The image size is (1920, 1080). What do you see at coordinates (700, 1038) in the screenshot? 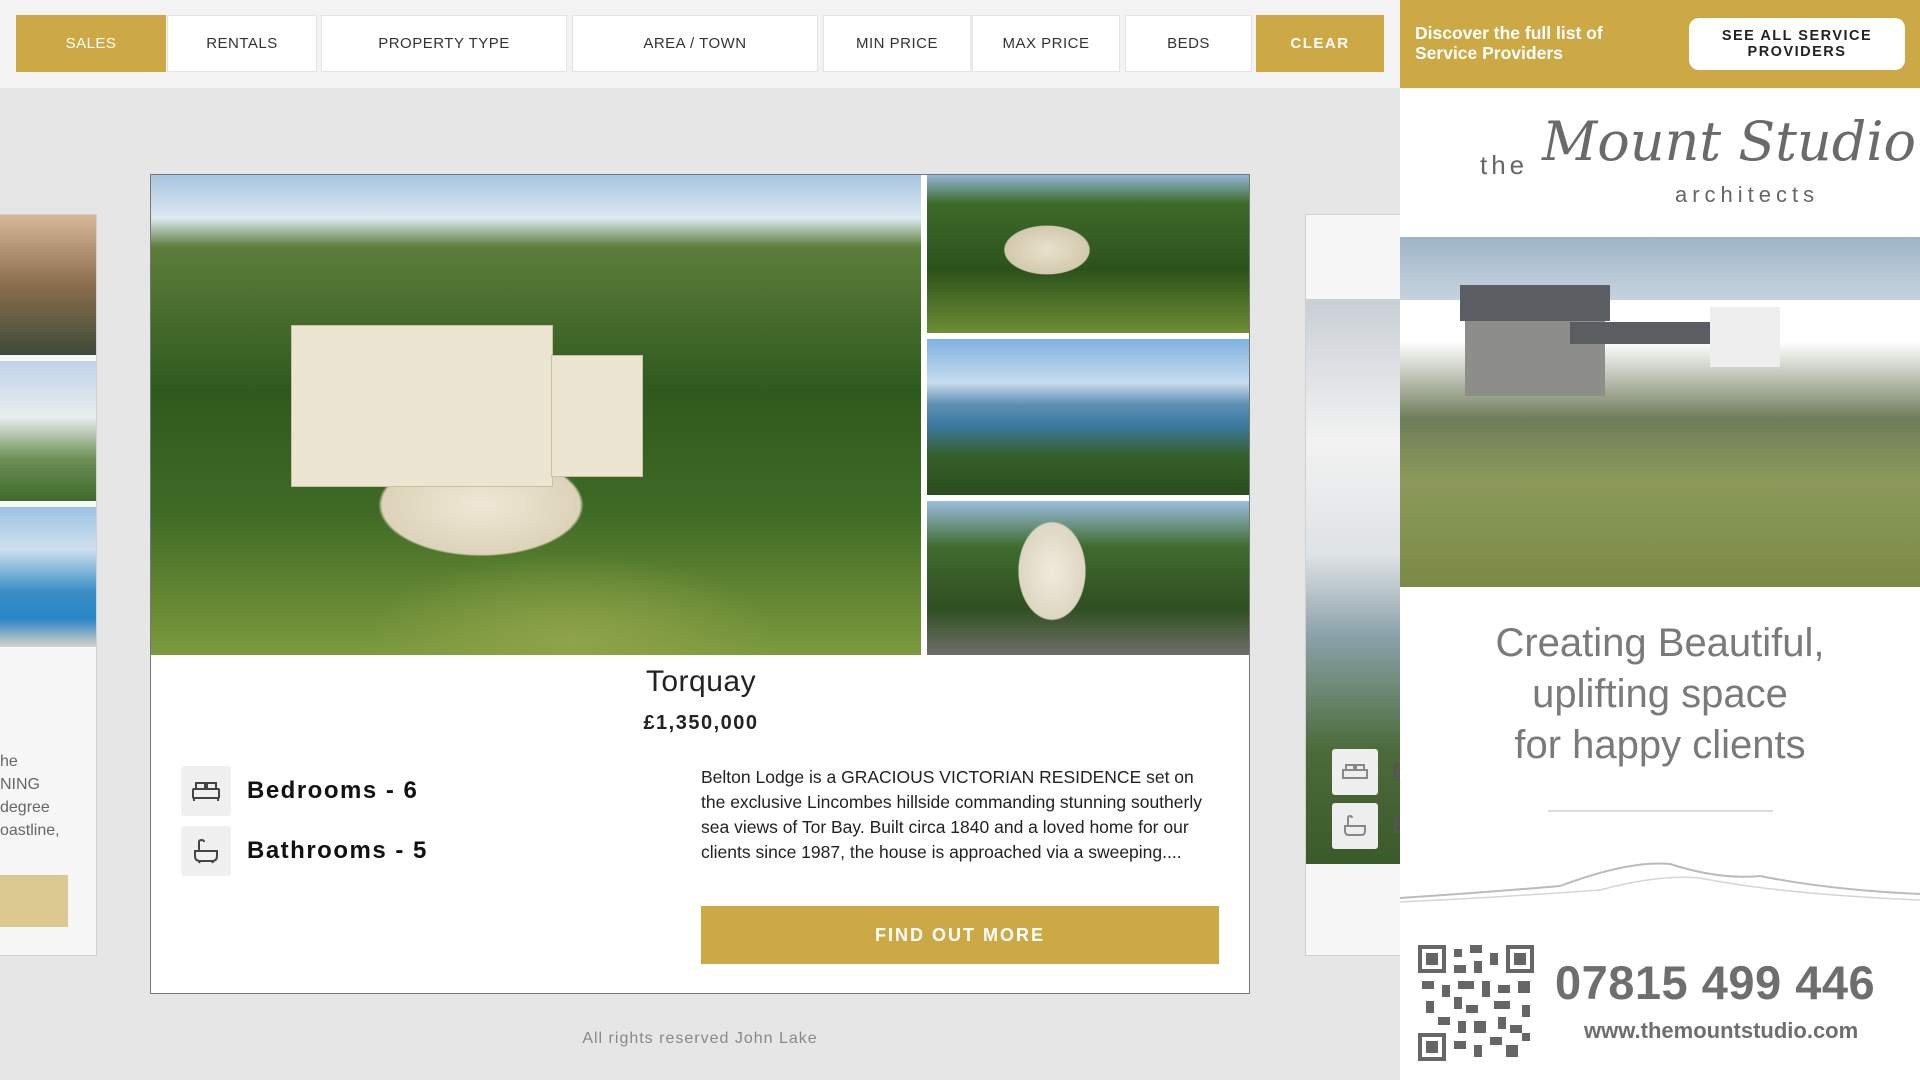
I see `footer-copyright: All rights reserved John Lake` at bounding box center [700, 1038].